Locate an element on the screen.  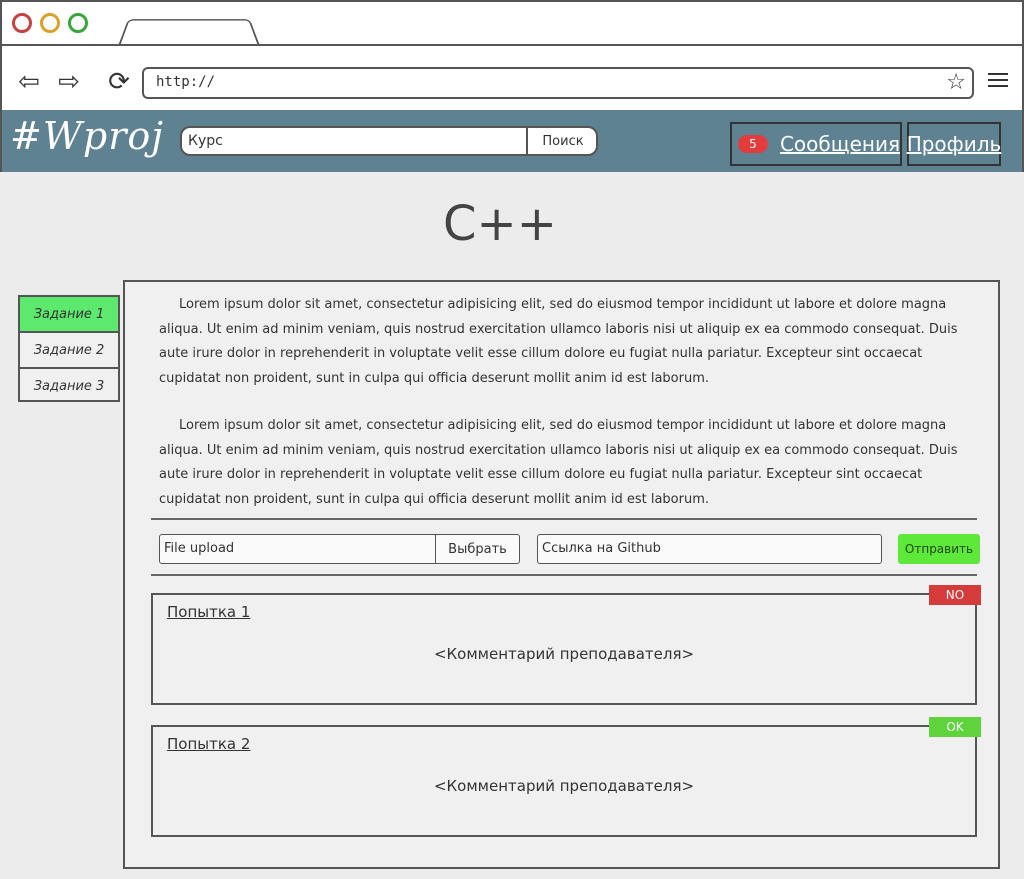
page-title: C++ is located at coordinates (500, 224).